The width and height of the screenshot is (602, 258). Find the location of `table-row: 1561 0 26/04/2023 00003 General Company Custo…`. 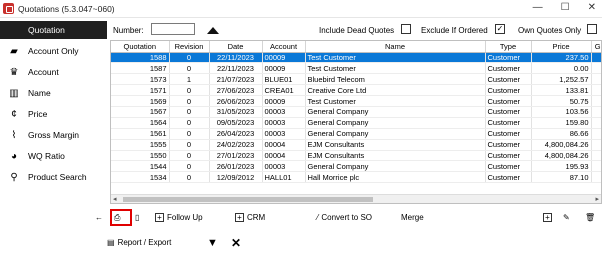

table-row: 1561 0 26/04/2023 00003 General Company Custo… is located at coordinates (356, 134).